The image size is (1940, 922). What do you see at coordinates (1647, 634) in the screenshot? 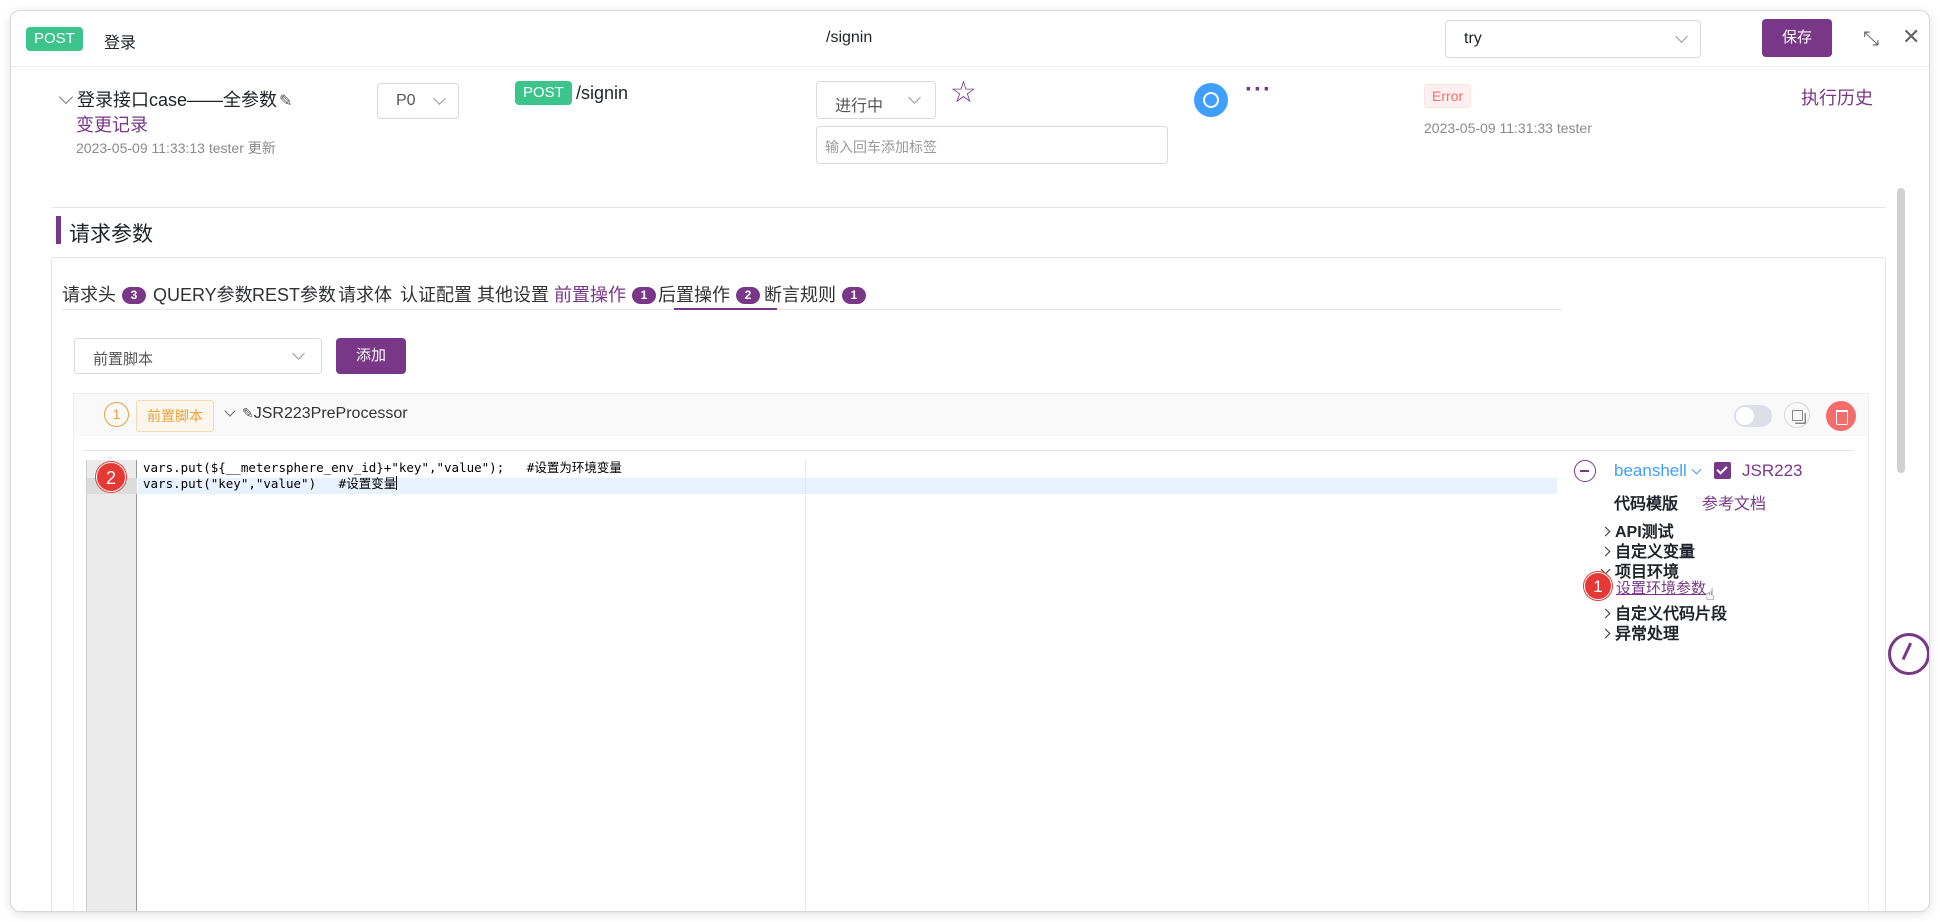
I see `tree-item-label: 异常处理` at bounding box center [1647, 634].